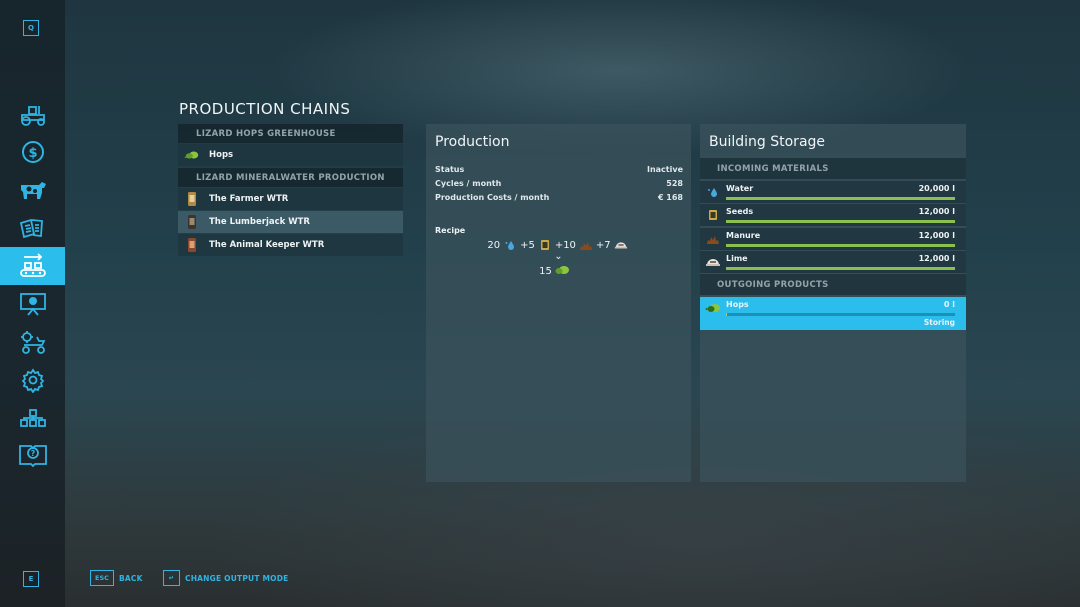  I want to click on storage-item-water: Water 20,000 l, so click(833, 191).